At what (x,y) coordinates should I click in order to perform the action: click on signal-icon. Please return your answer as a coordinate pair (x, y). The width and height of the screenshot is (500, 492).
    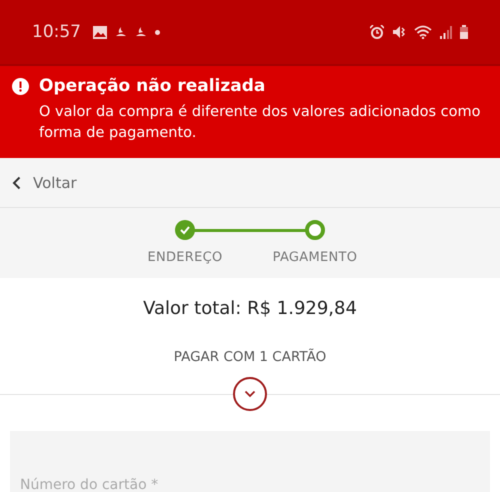
    Looking at the image, I should click on (446, 32).